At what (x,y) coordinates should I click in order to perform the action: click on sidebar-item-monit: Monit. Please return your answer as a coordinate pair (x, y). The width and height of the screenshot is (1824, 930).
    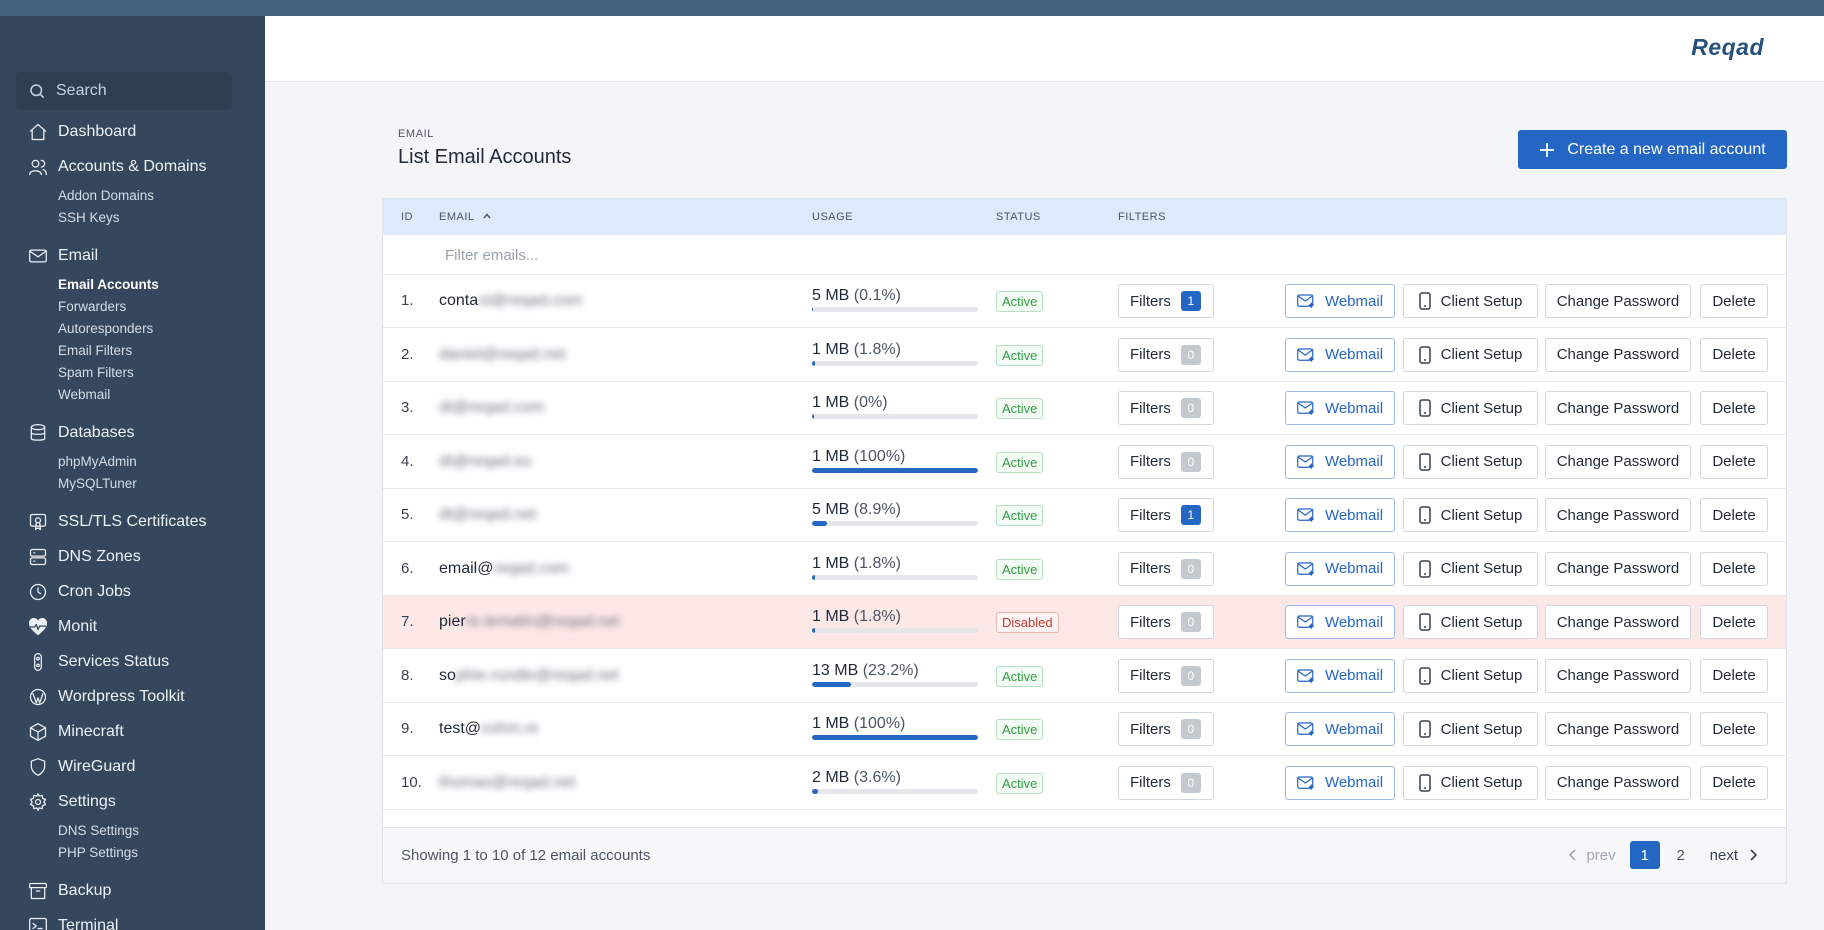
    Looking at the image, I should click on (132, 626).